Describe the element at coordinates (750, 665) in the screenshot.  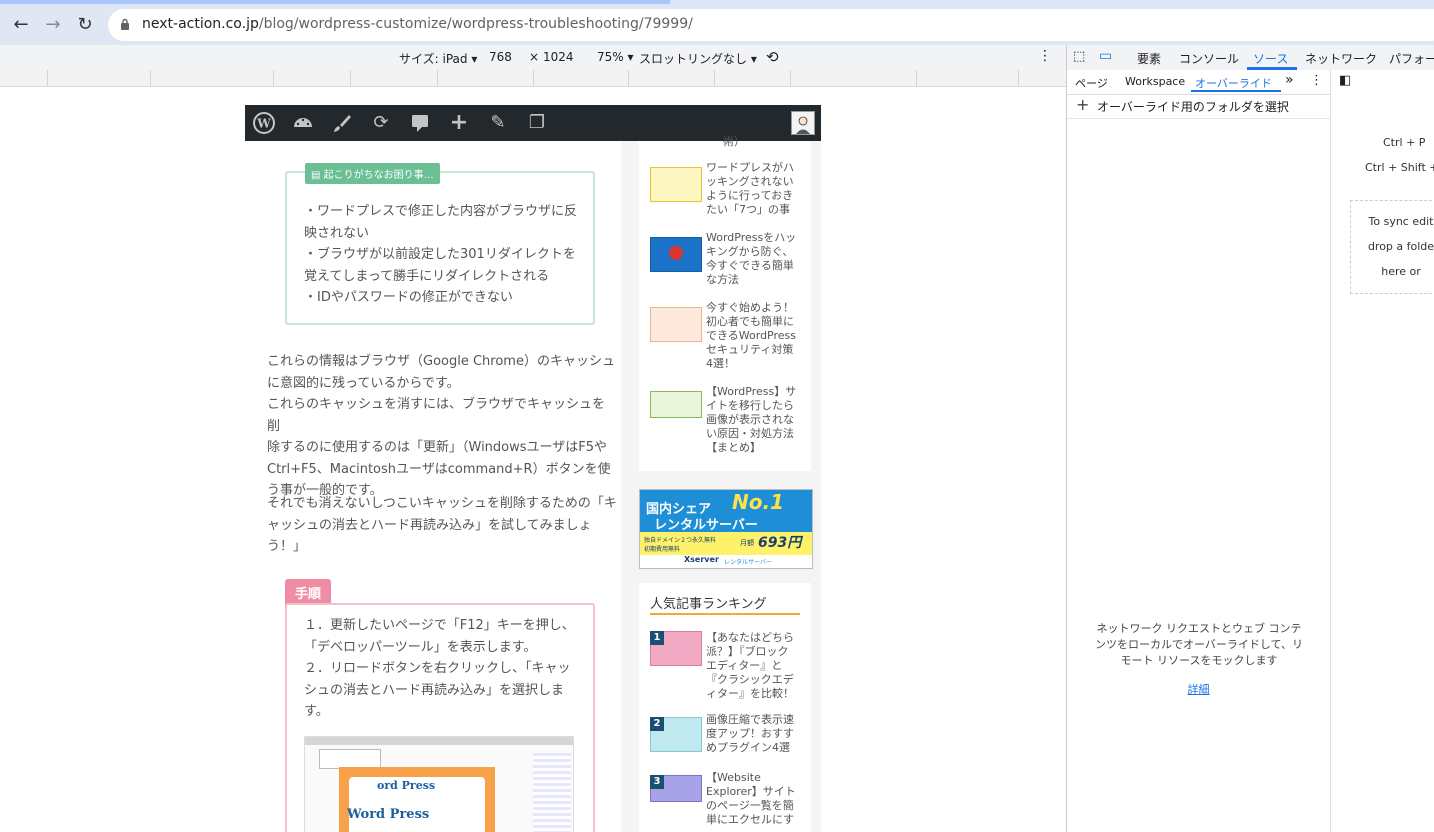
I see `ranking-item-title: 【あなたはどちら 派？】『ブロック エディター』と 『クラシックエデ ィター』を比較！` at that location.